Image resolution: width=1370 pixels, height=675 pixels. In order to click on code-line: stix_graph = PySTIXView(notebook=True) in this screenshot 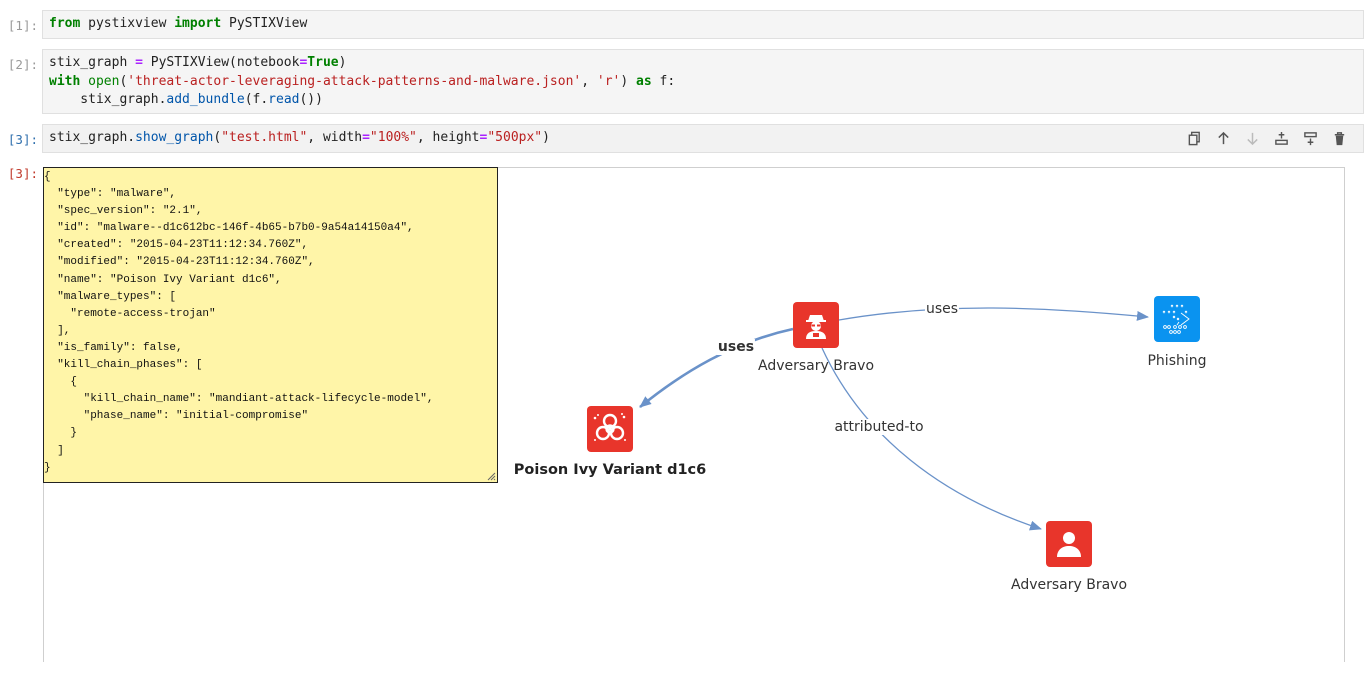, I will do `click(198, 62)`.